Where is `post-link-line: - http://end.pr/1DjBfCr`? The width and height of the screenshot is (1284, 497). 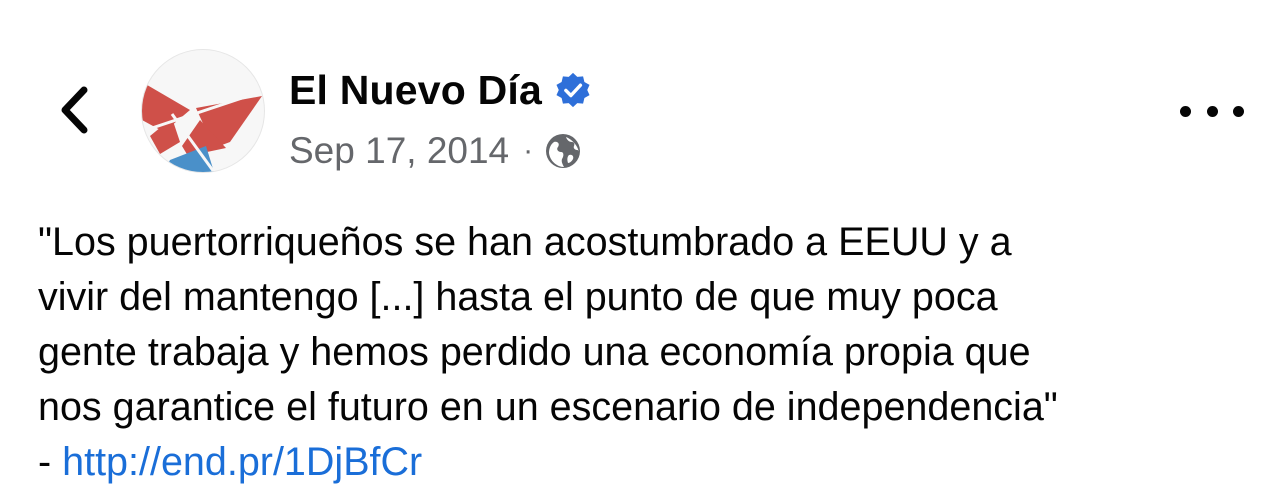 post-link-line: - http://end.pr/1DjBfCr is located at coordinates (648, 462).